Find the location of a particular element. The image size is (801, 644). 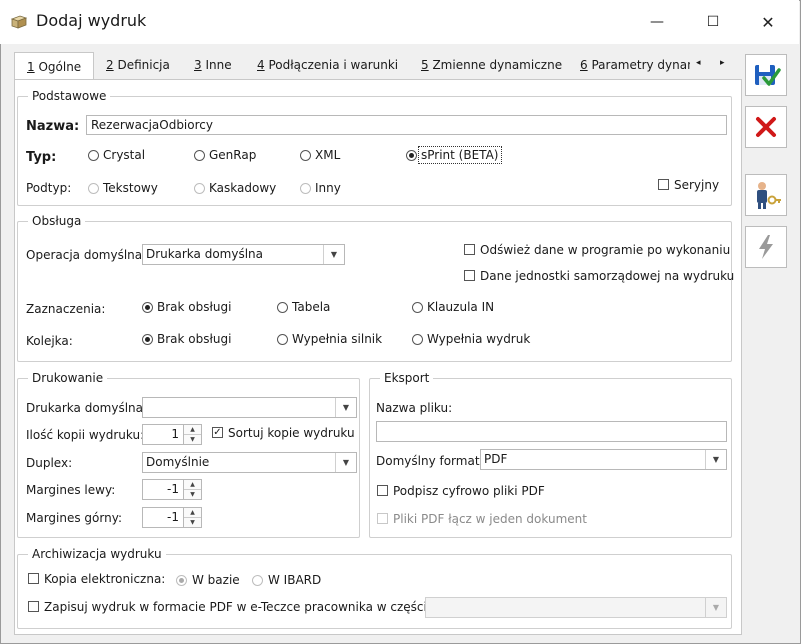

typ-sprint-label: sPrint (BETA) is located at coordinates (460, 155).